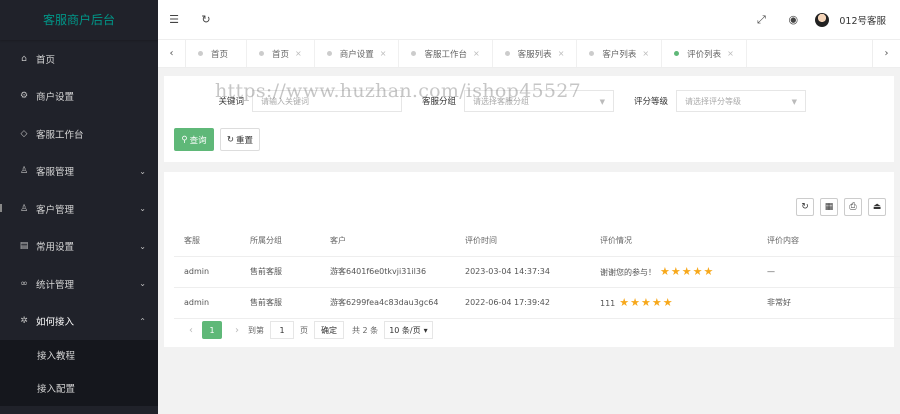  Describe the element at coordinates (357, 53) in the screenshot. I see `tab-2: 商户设置 ×` at that location.